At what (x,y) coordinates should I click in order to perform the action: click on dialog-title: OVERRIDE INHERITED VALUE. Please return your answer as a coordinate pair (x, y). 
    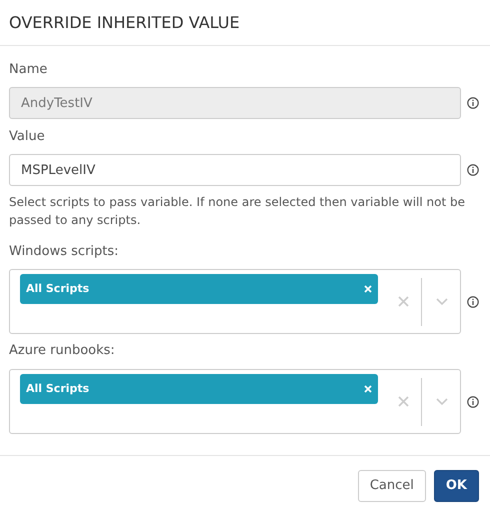
    Looking at the image, I should click on (124, 23).